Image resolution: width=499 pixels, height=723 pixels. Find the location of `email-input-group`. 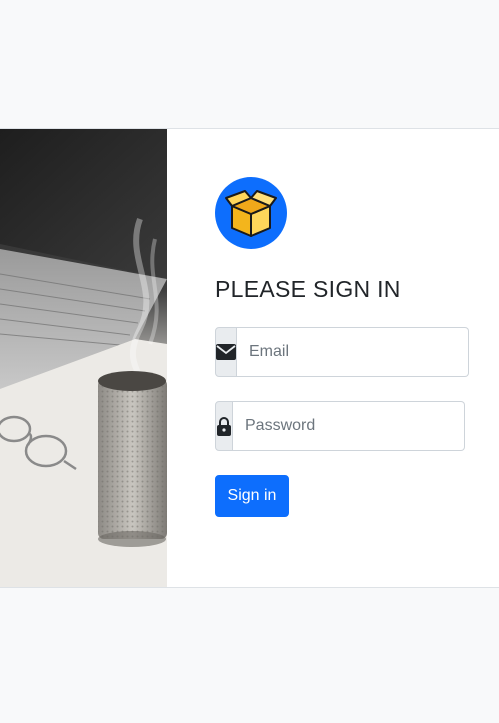

email-input-group is located at coordinates (342, 352).